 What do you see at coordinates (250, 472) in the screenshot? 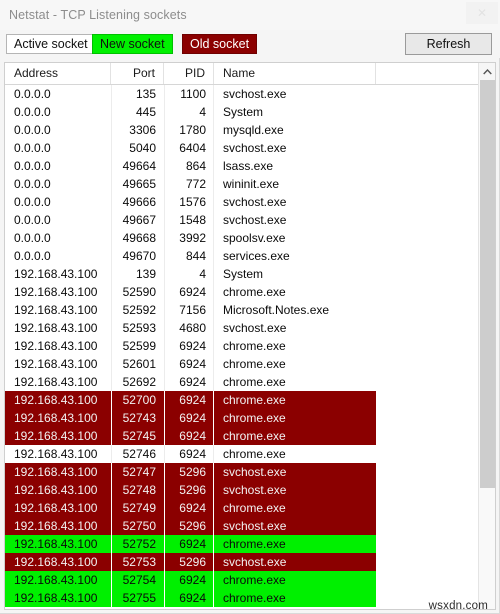
I see `table-row: 192.168.43.100 52747 5296 svchost.exe` at bounding box center [250, 472].